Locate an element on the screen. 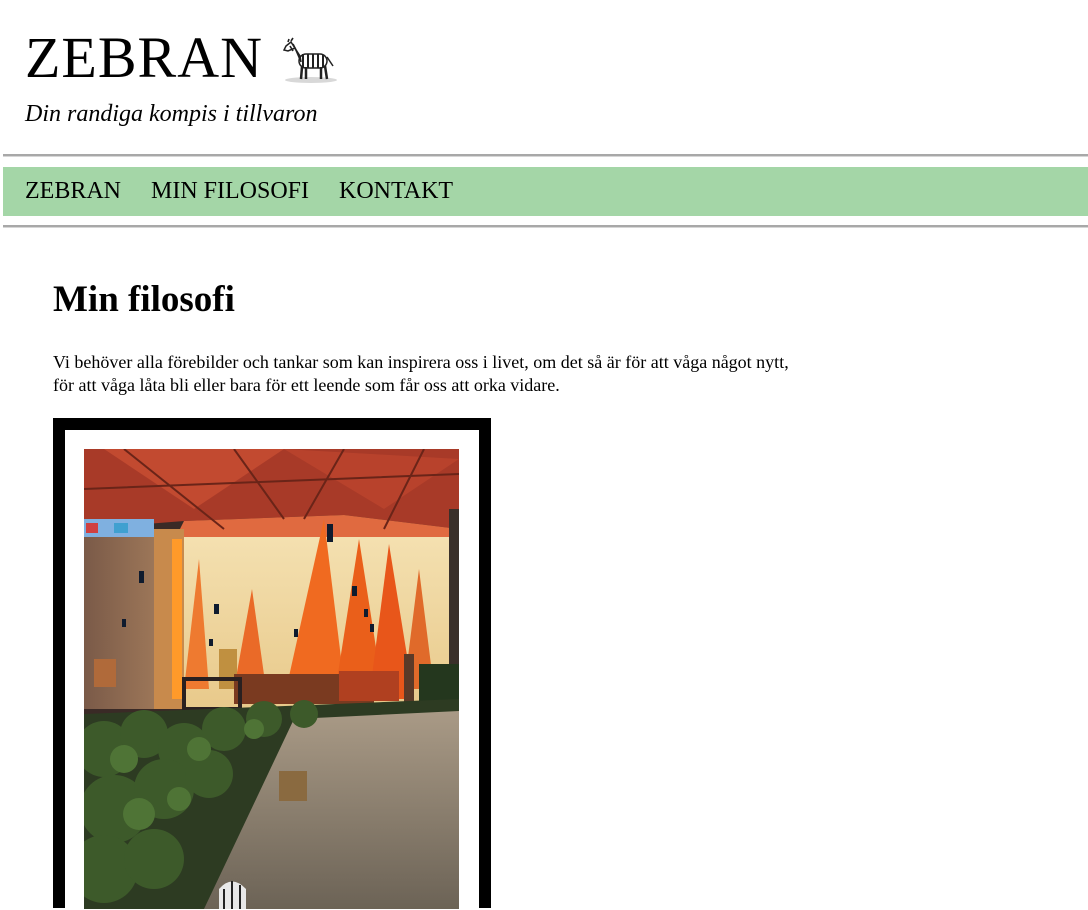 This screenshot has width=1088, height=910. header-divider-bottom is located at coordinates (545, 226).